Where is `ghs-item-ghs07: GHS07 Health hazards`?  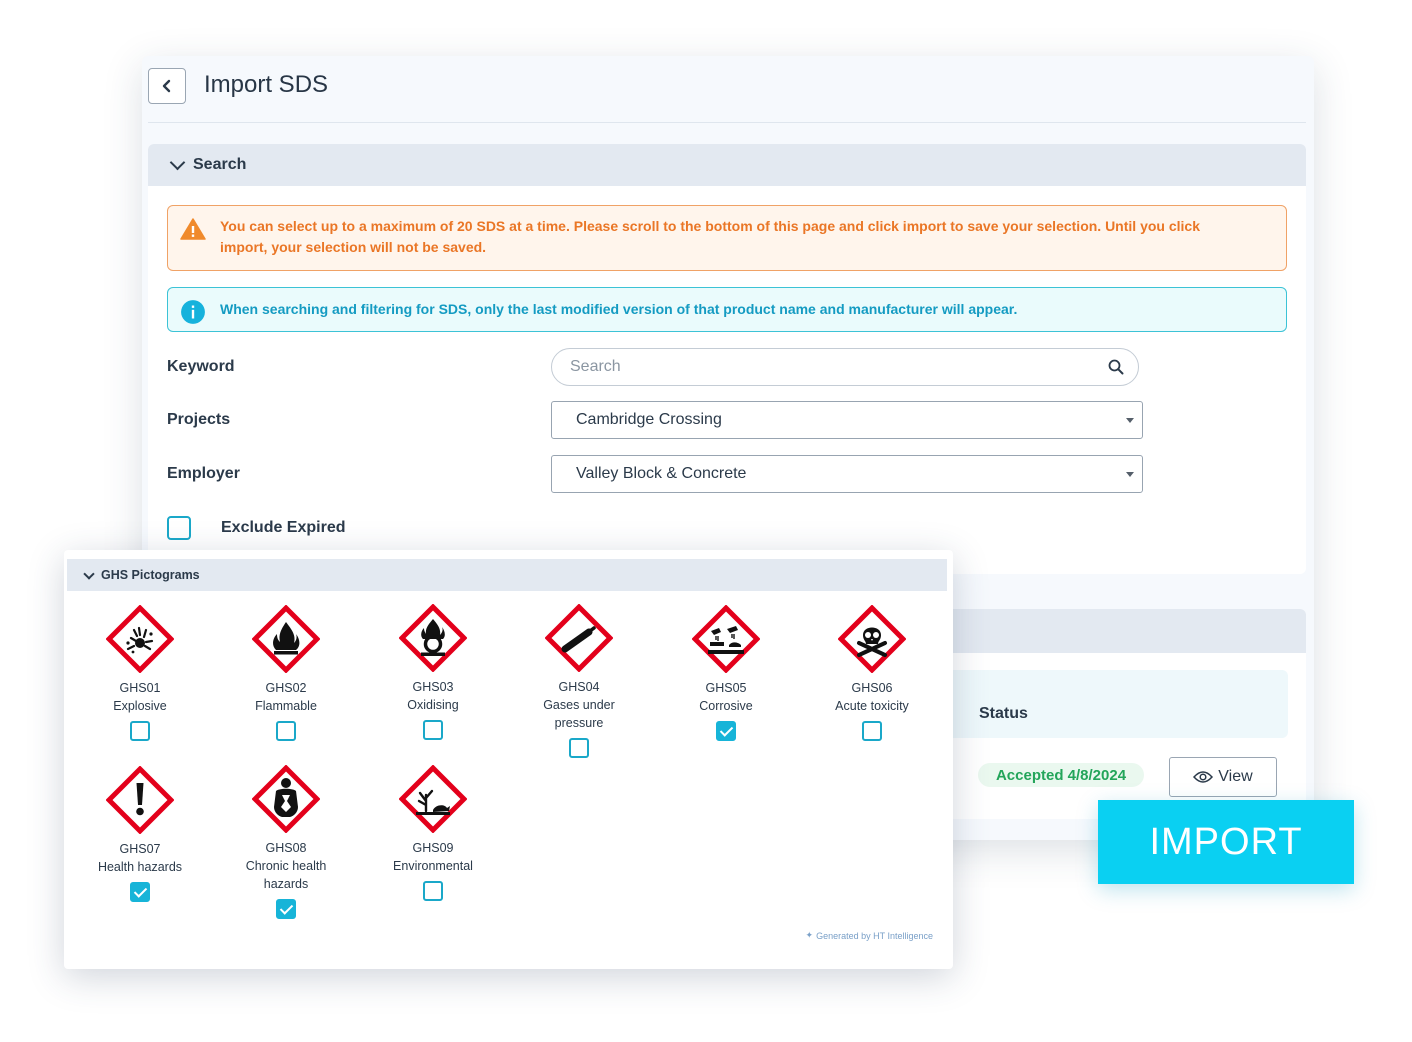 ghs-item-ghs07: GHS07 Health hazards is located at coordinates (140, 834).